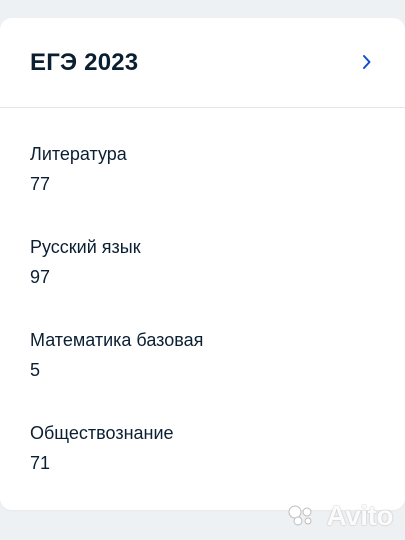  What do you see at coordinates (102, 433) in the screenshot?
I see `subject-name: Обществознание` at bounding box center [102, 433].